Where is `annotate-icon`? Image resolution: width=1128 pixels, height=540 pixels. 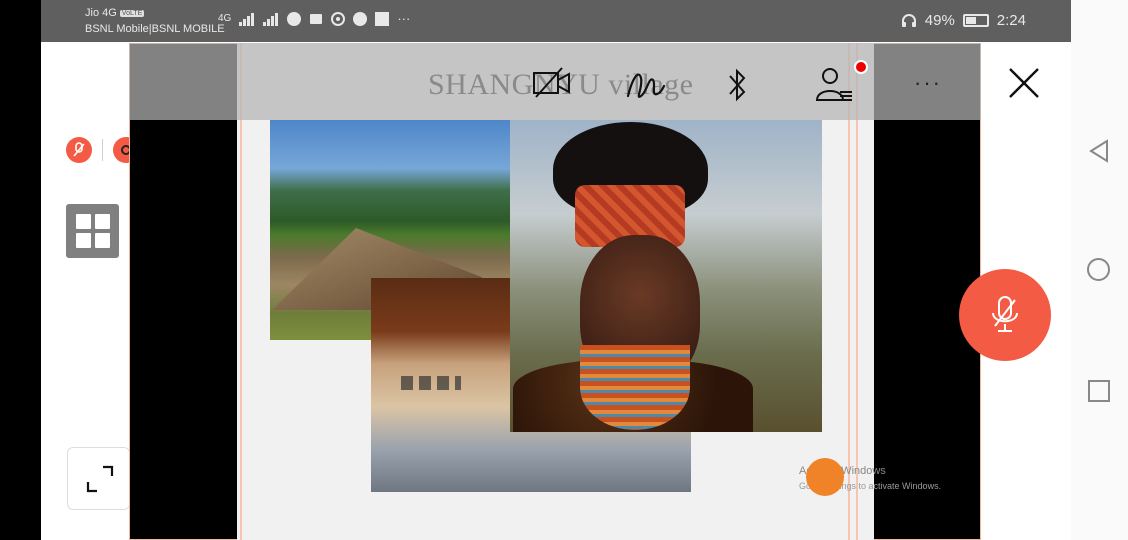 annotate-icon is located at coordinates (646, 85).